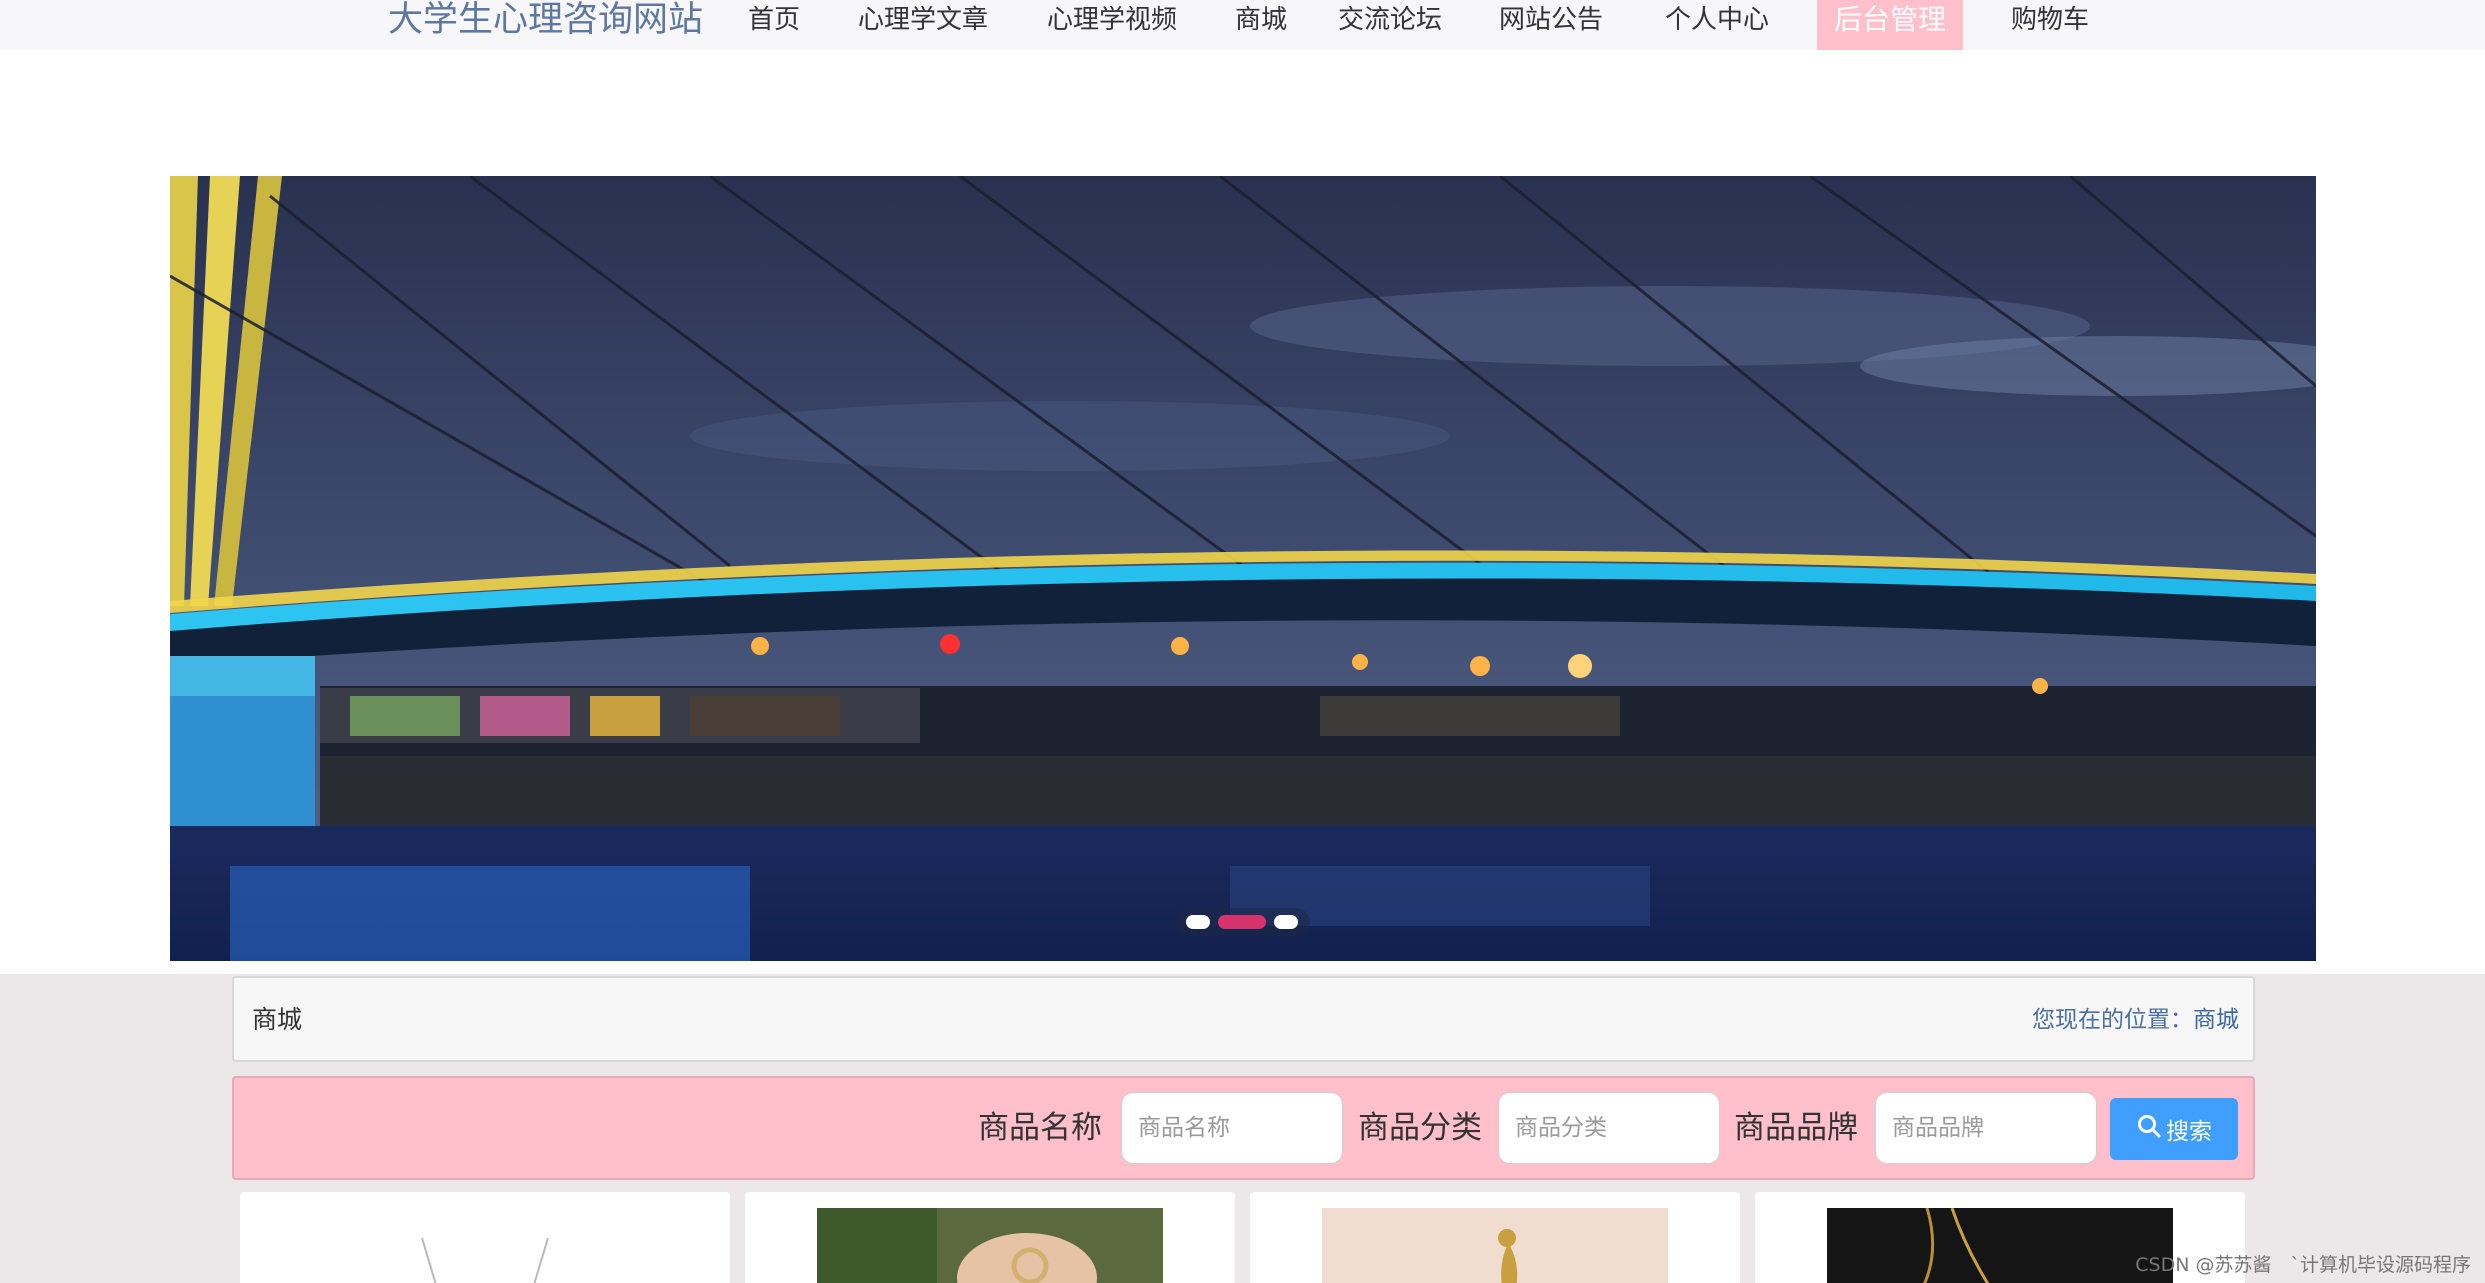 The image size is (2485, 1283). I want to click on product-image-peacock-pendant, so click(1495, 1245).